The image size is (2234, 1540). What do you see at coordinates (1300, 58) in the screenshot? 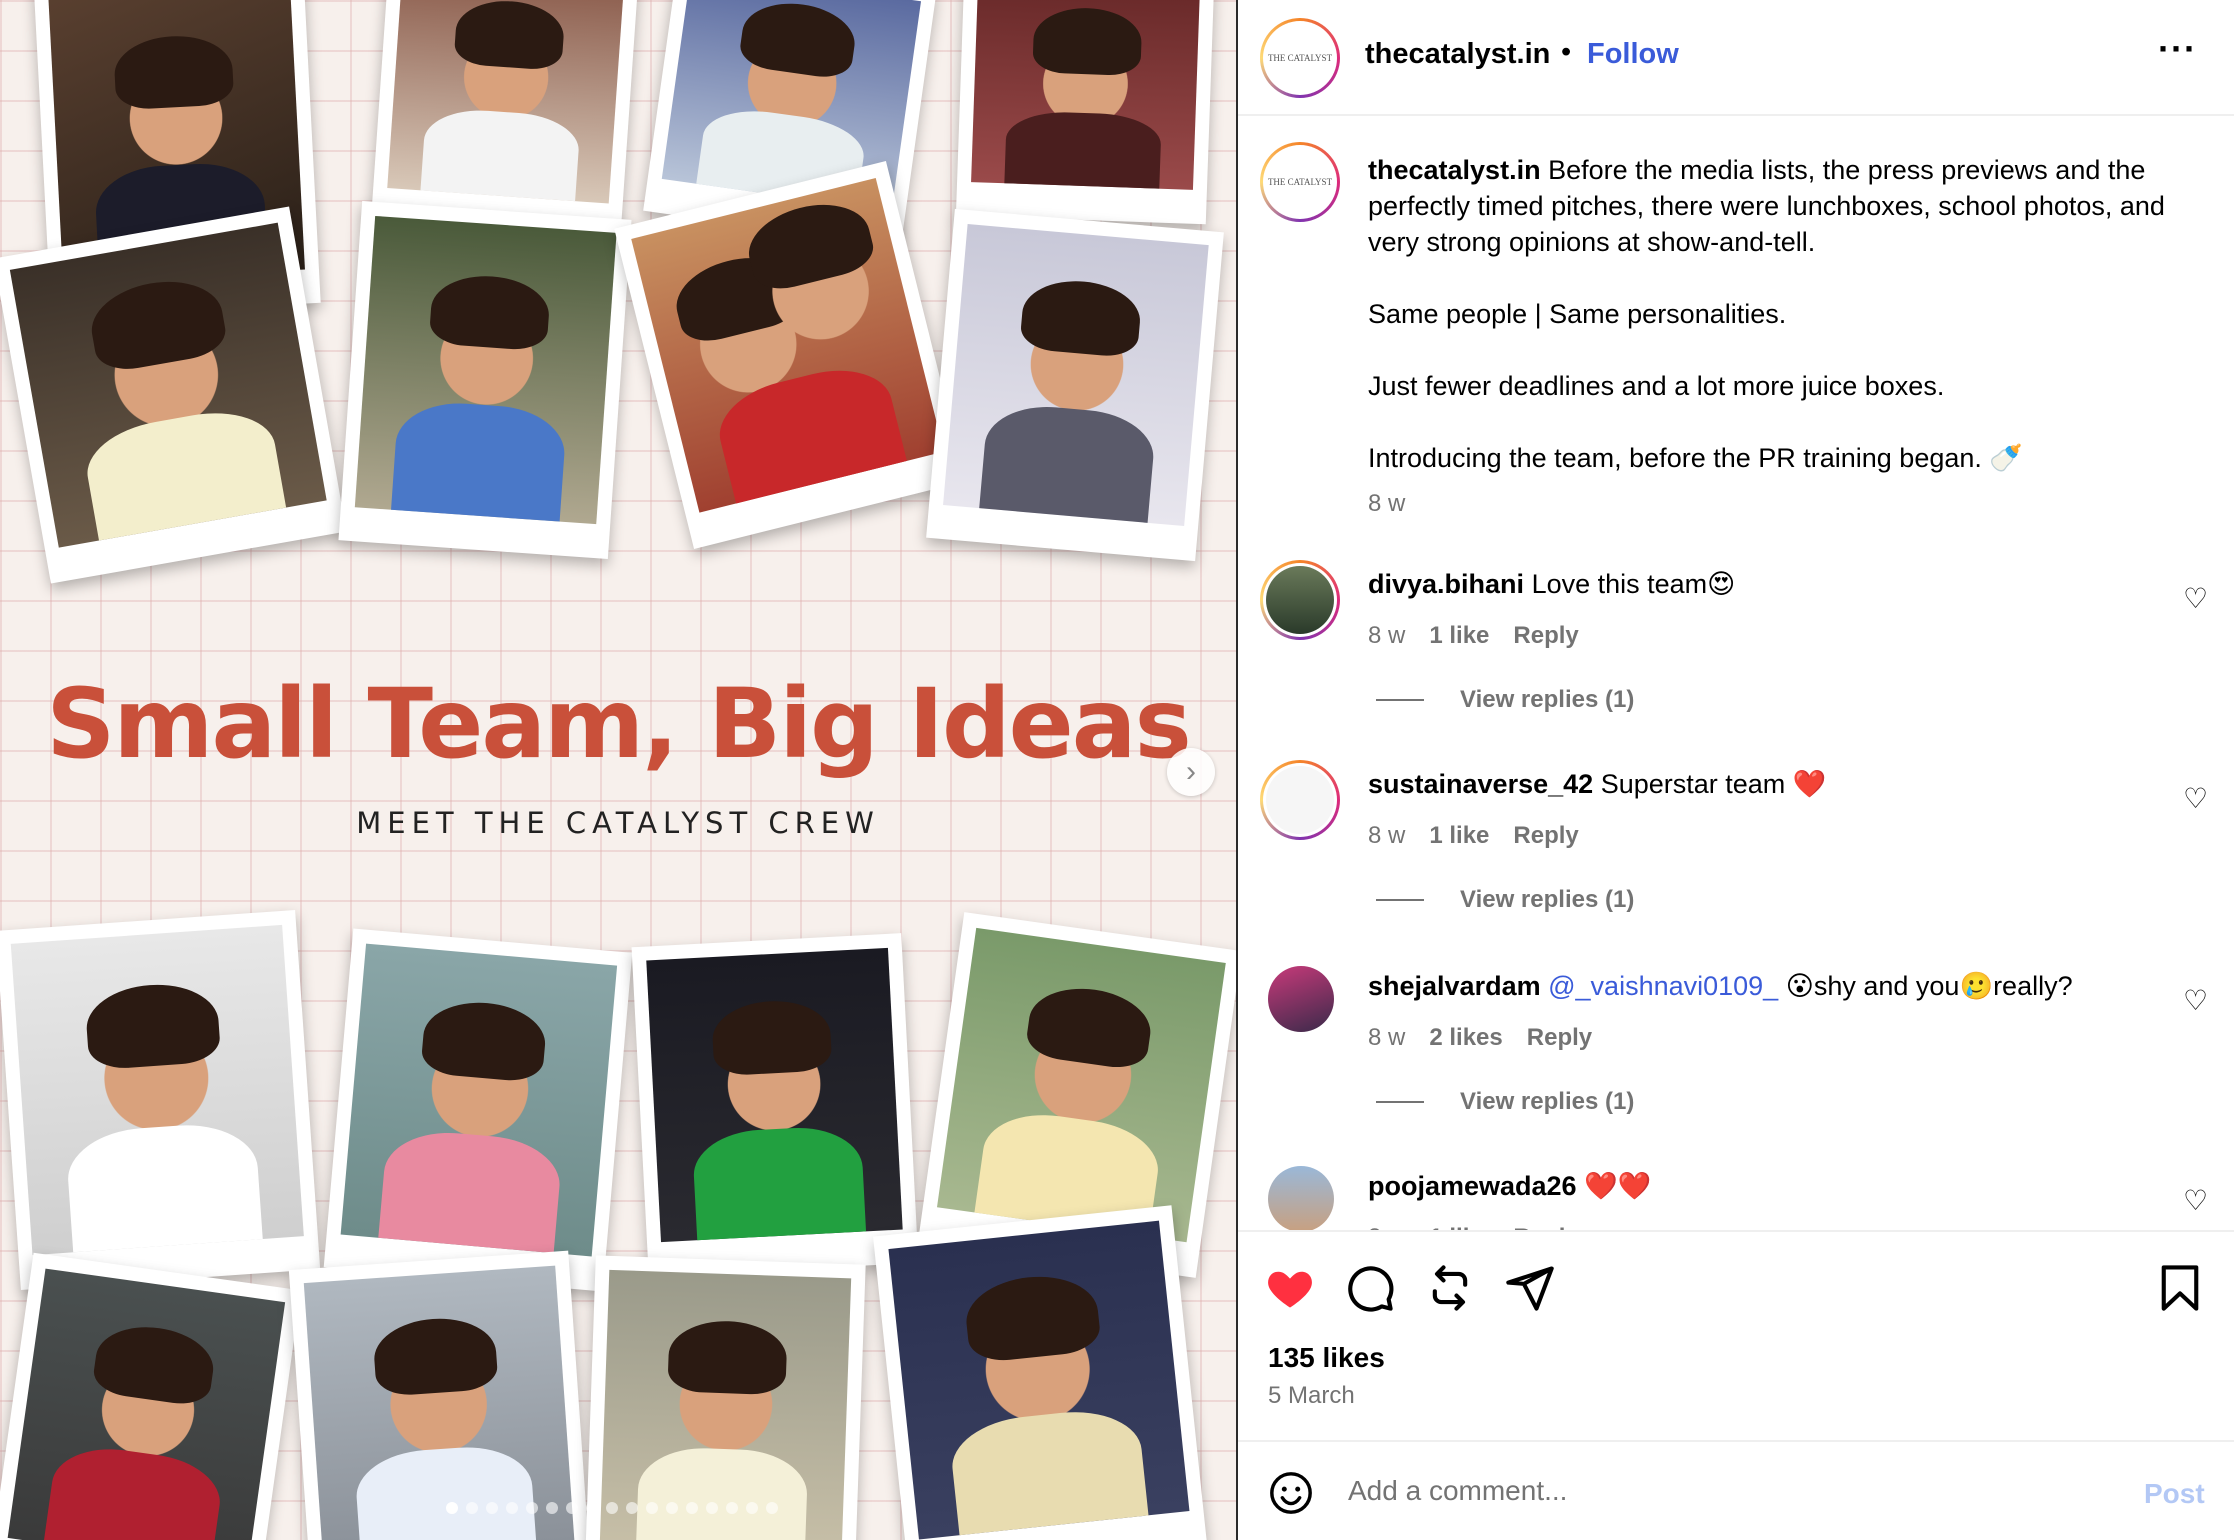
I see `author-avatar: THE CATALYST` at bounding box center [1300, 58].